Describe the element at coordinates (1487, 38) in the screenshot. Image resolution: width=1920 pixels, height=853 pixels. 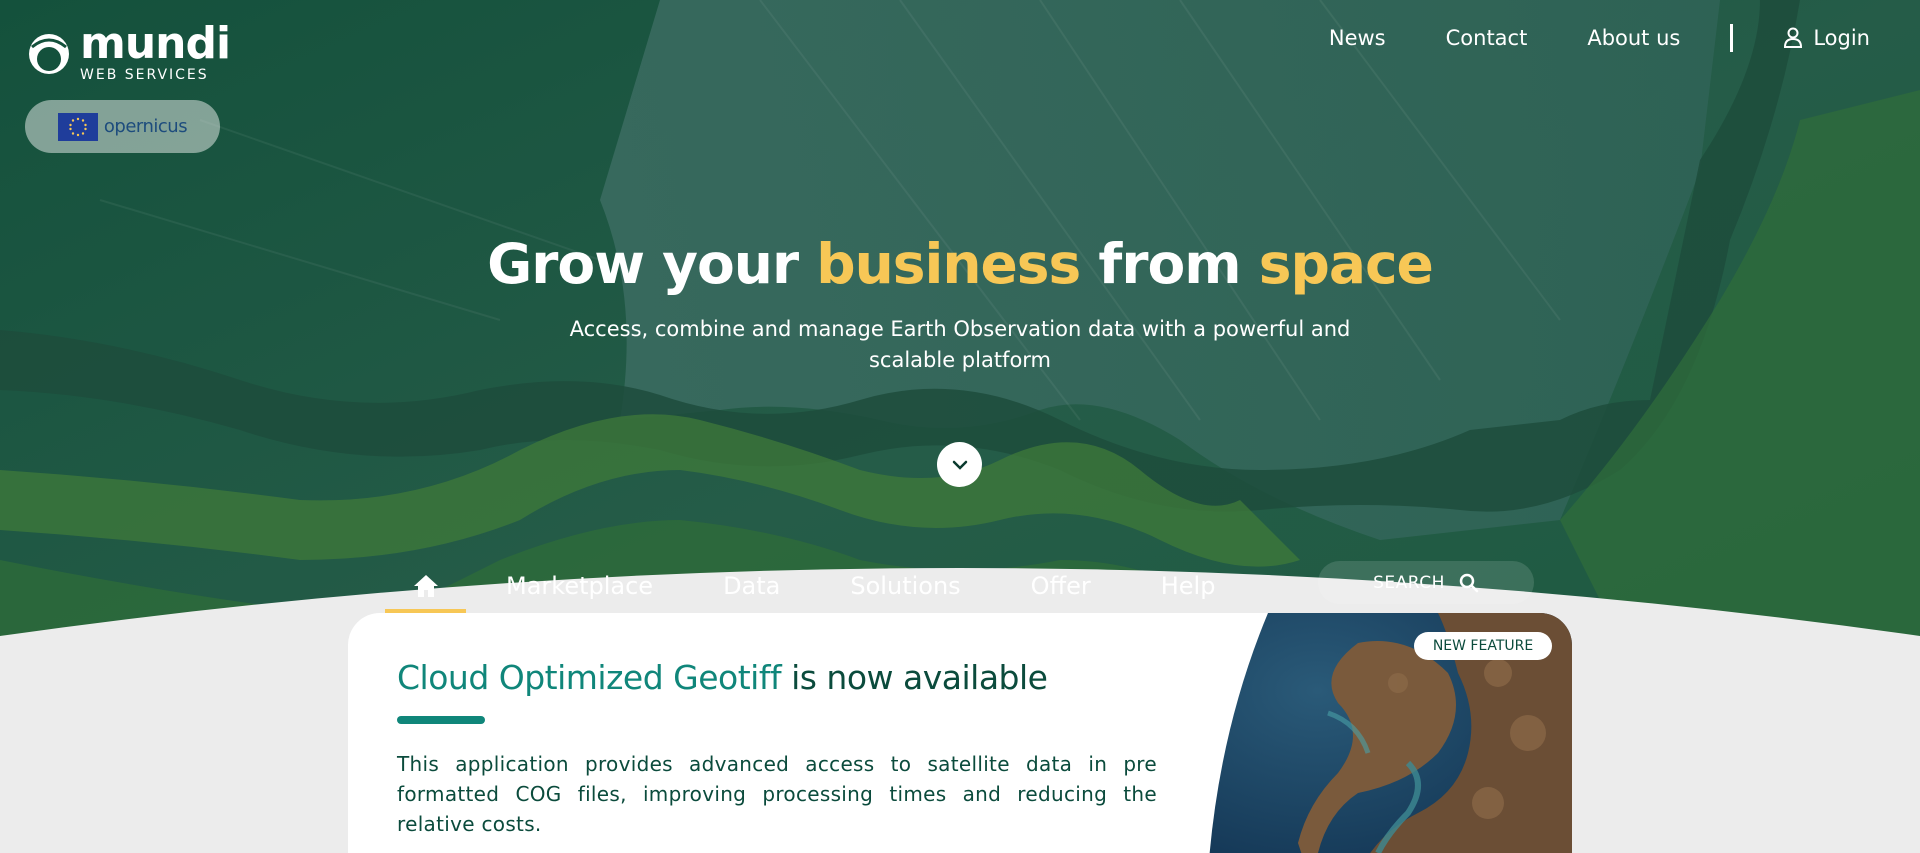
I see `nav-link-contact: Contact` at that location.